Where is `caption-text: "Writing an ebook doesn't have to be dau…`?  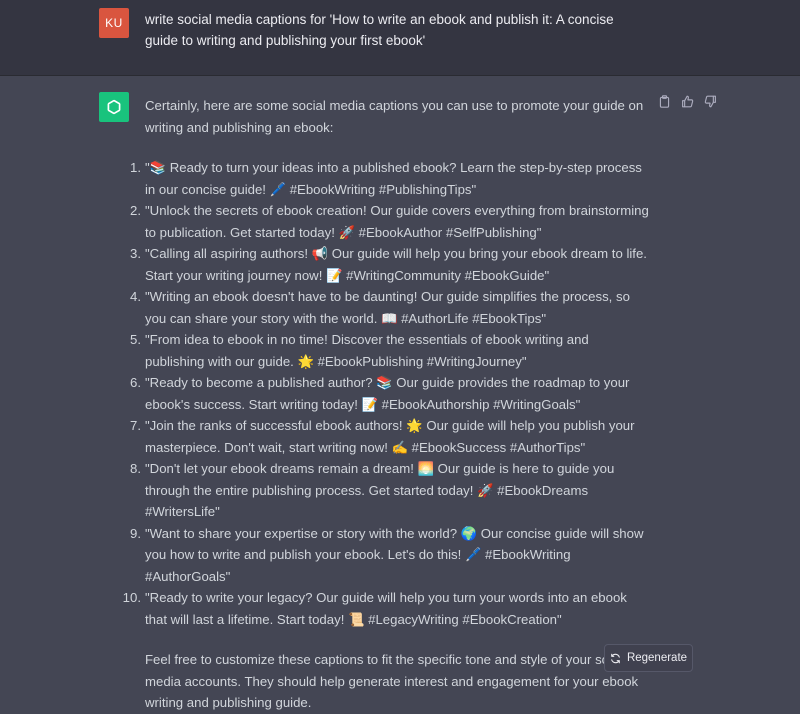 caption-text: "Writing an ebook doesn't have to be dau… is located at coordinates (387, 307).